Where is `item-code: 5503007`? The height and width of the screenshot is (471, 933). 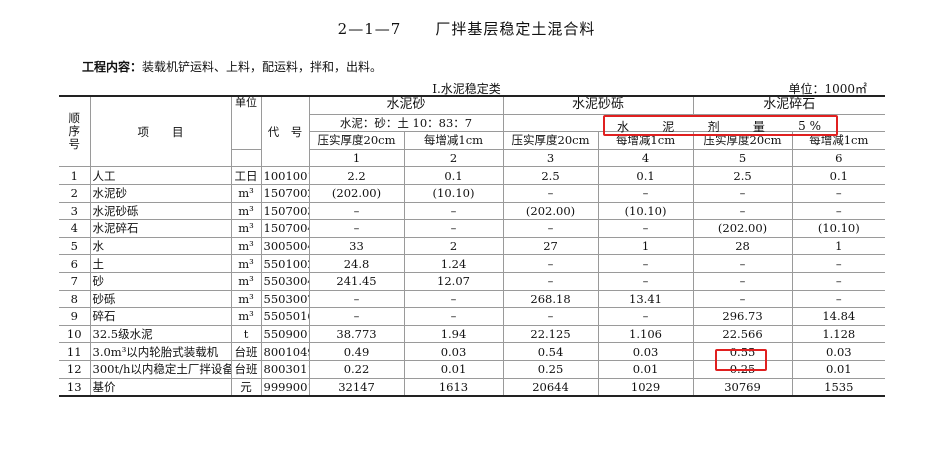 item-code: 5503007 is located at coordinates (285, 299).